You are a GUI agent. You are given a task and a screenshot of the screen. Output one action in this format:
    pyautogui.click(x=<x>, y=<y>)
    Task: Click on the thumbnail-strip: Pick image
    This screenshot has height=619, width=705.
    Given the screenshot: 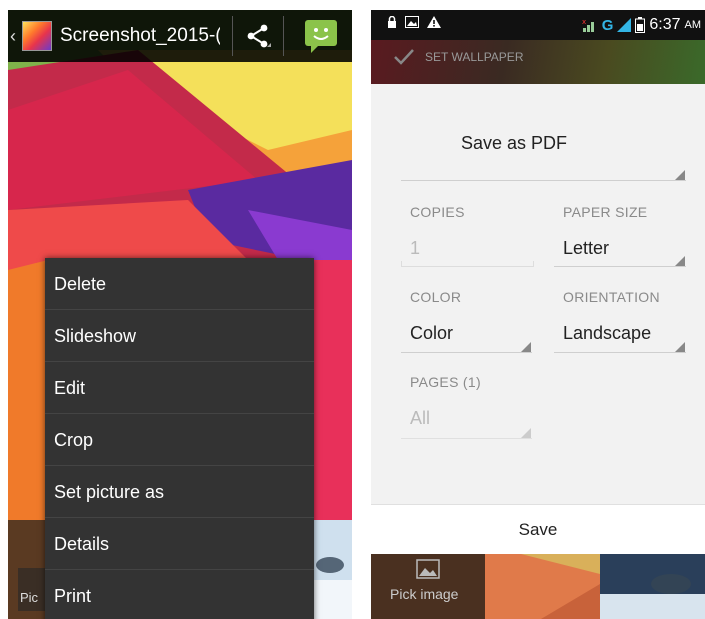 What is the action you would take?
    pyautogui.click(x=538, y=586)
    